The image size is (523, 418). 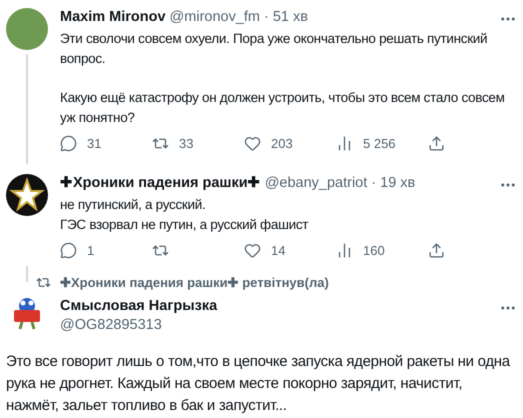 I want to click on author-name: Смысловая Нагрызка, so click(x=279, y=306).